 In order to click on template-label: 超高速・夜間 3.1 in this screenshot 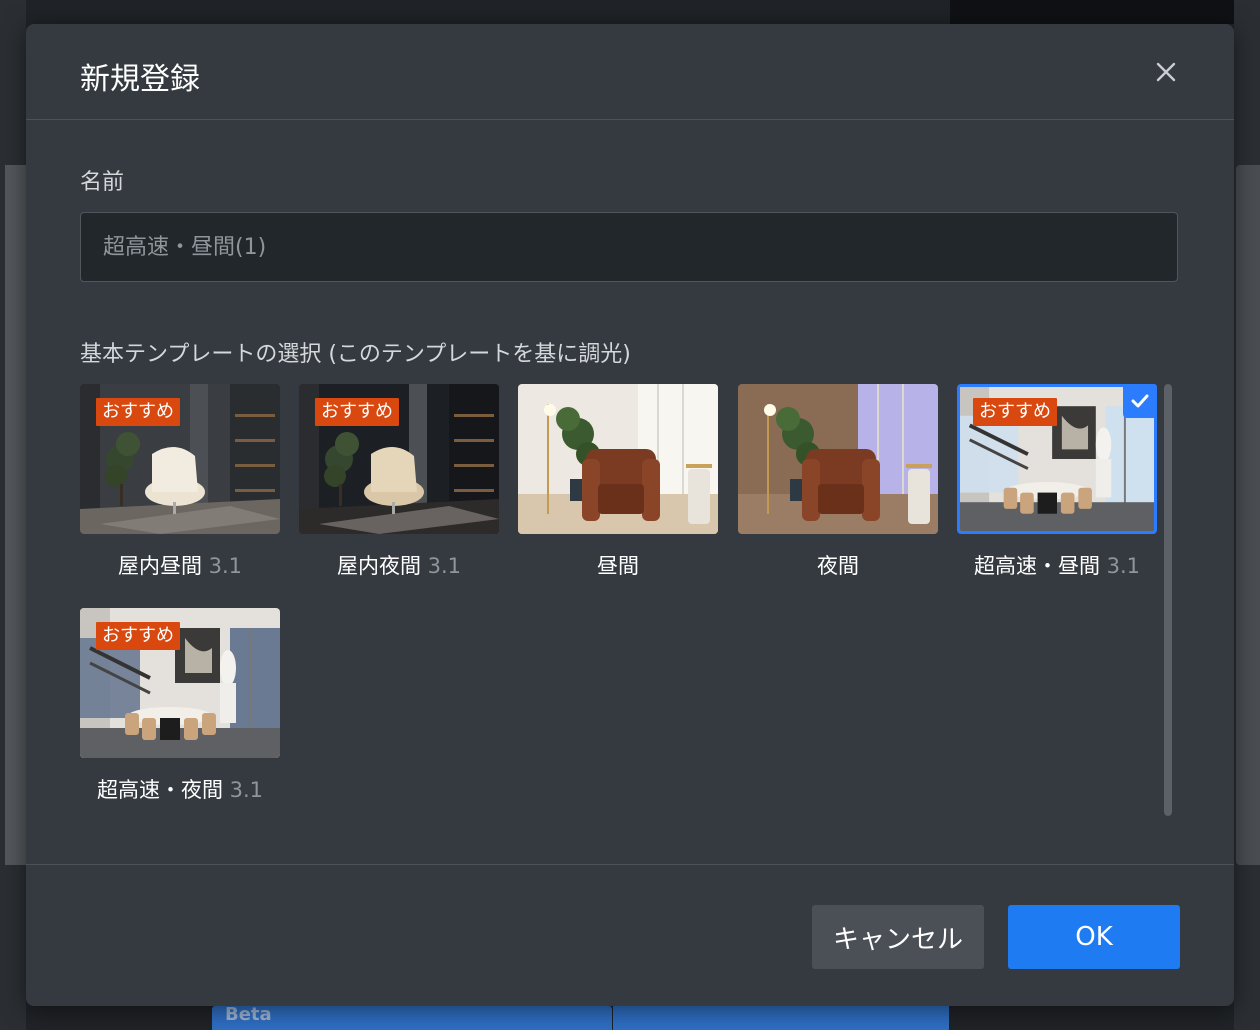, I will do `click(180, 789)`.